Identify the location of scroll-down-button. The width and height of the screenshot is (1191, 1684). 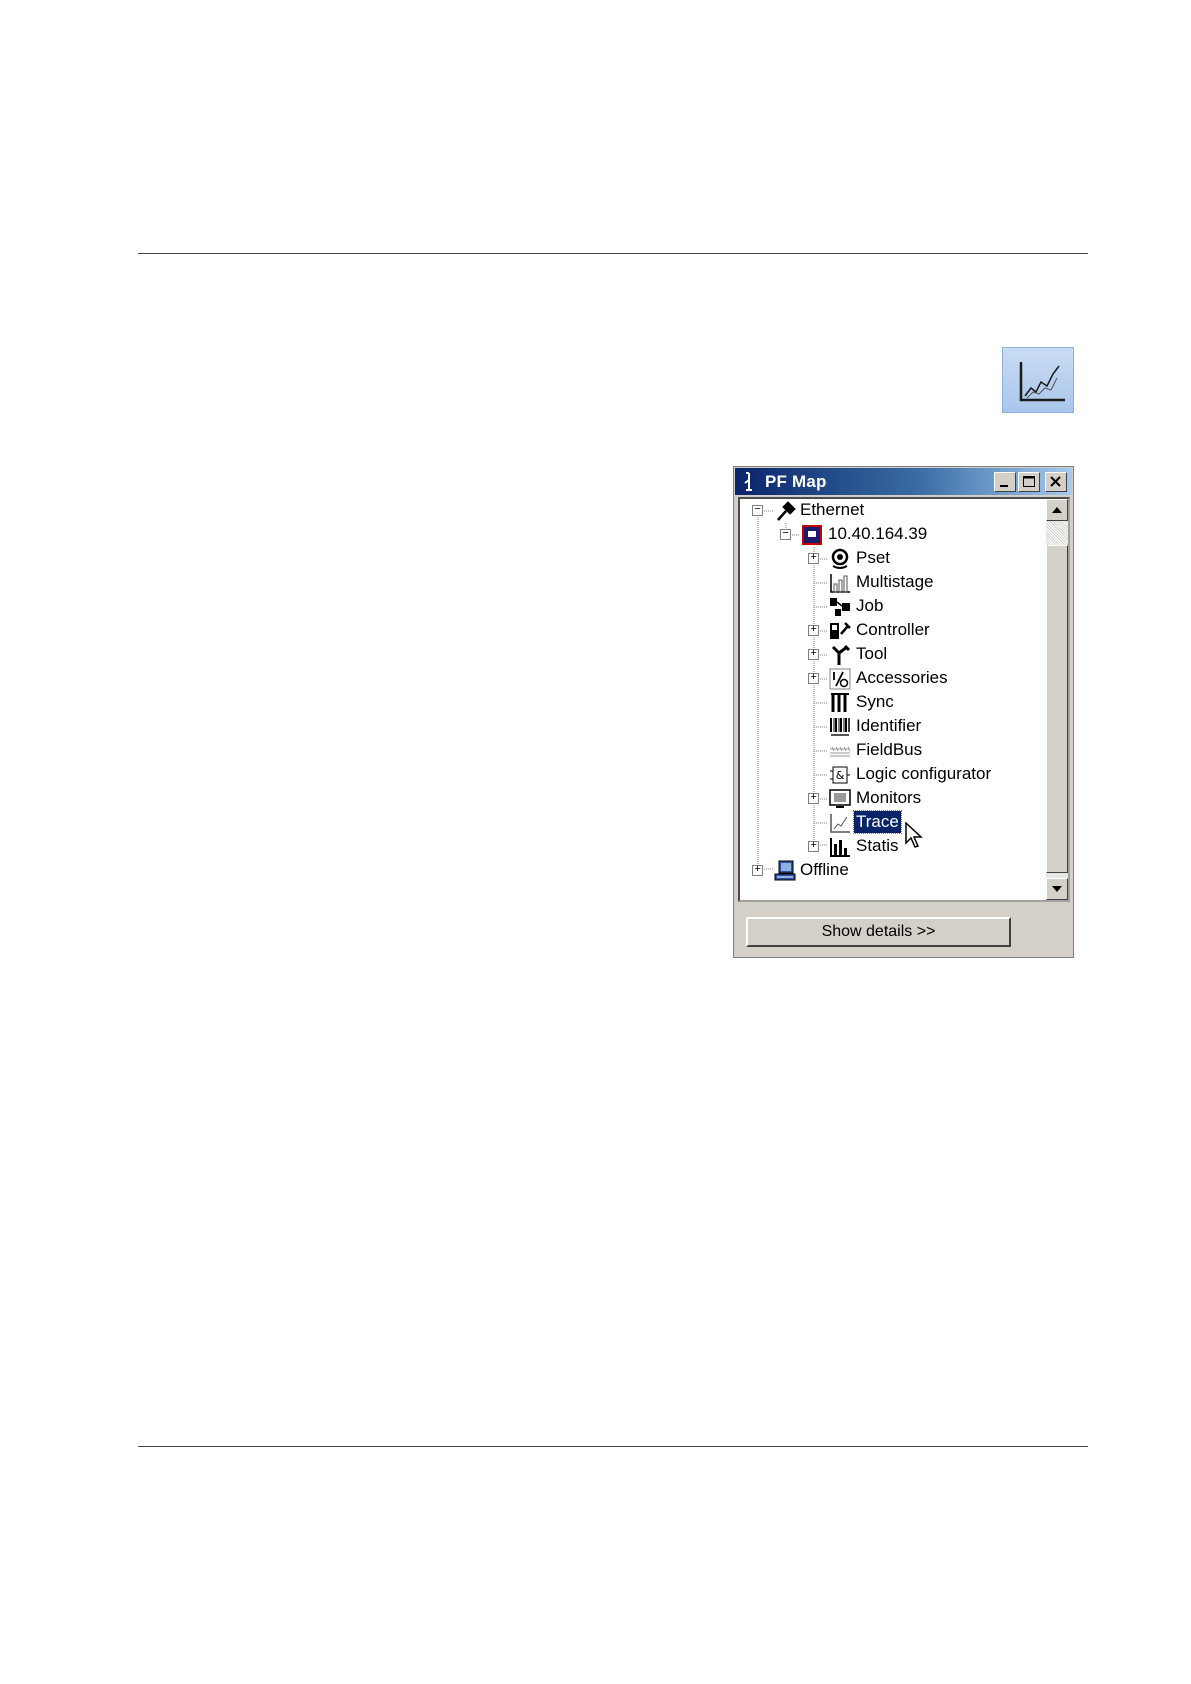
(1057, 889).